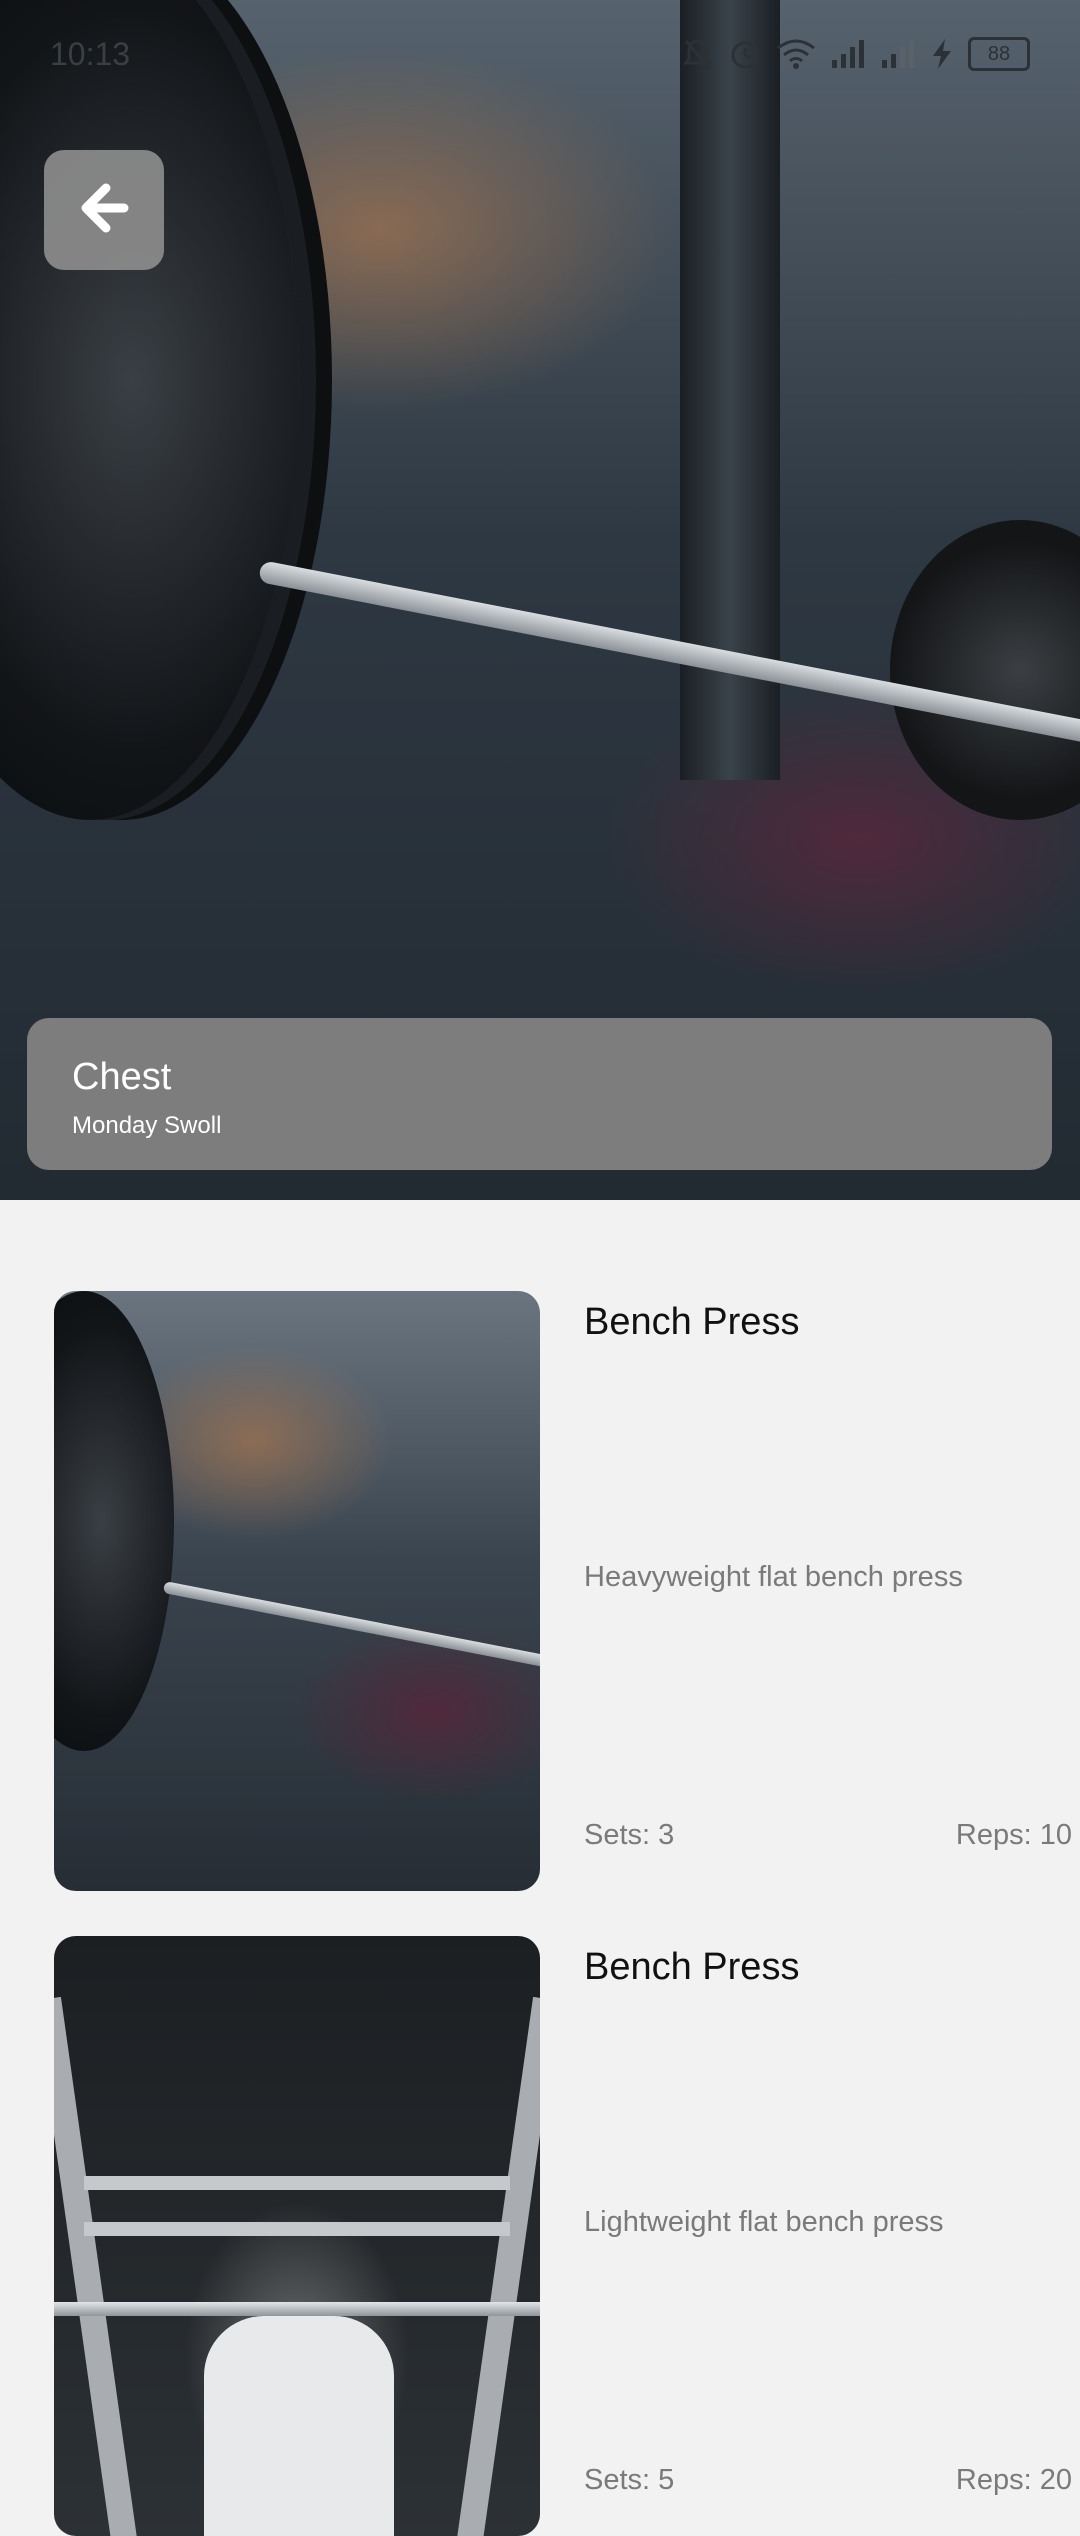 Image resolution: width=1080 pixels, height=2536 pixels. What do you see at coordinates (796, 54) in the screenshot?
I see `wifi-icon` at bounding box center [796, 54].